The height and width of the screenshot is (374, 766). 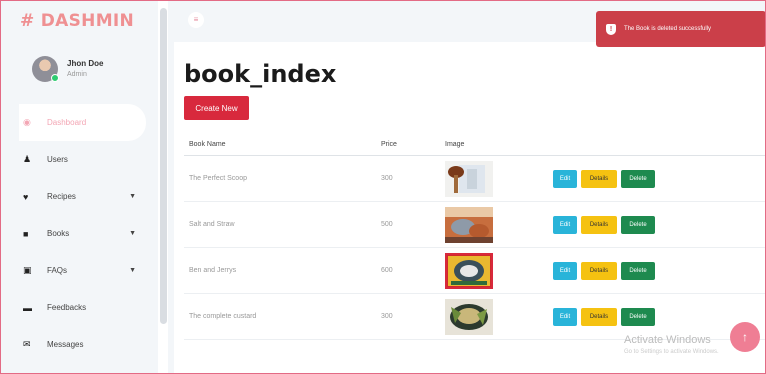 What do you see at coordinates (84, 159) in the screenshot?
I see `sidebar-item-users: ♟ Users` at bounding box center [84, 159].